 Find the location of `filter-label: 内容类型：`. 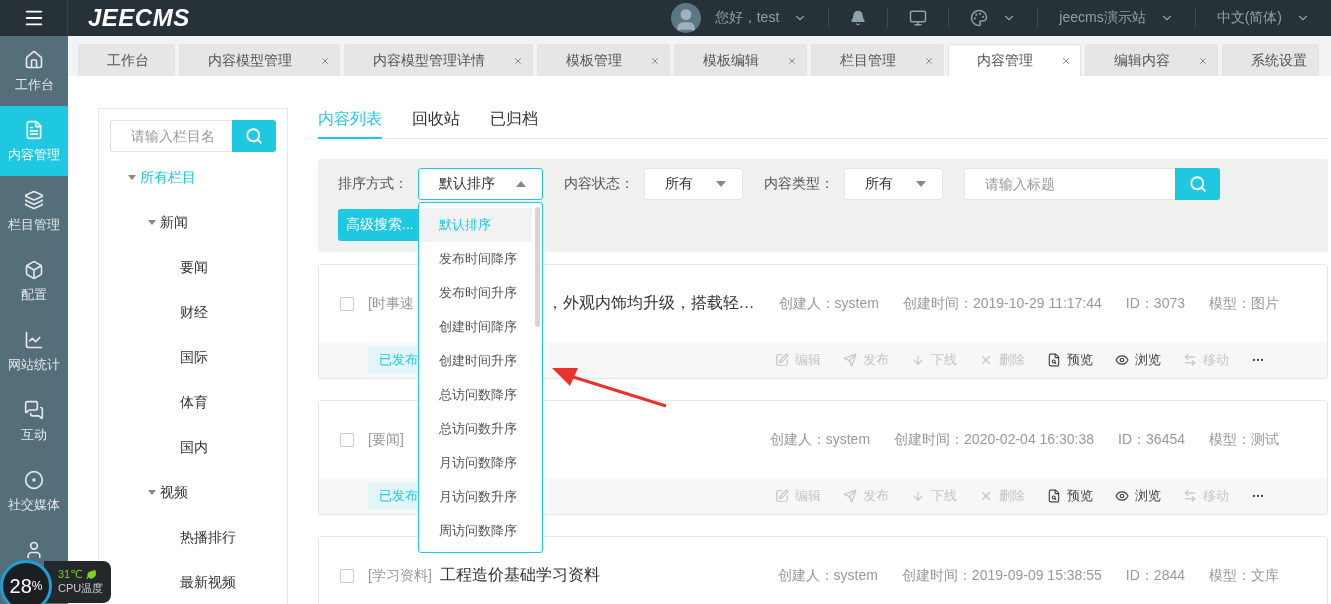

filter-label: 内容类型： is located at coordinates (799, 184).